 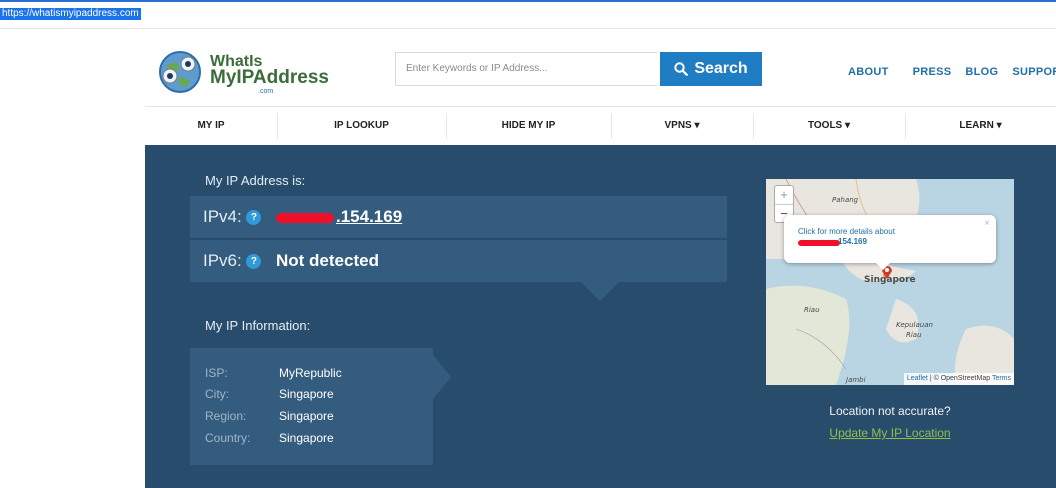 I want to click on ipv4-value: .154.169, so click(x=339, y=217).